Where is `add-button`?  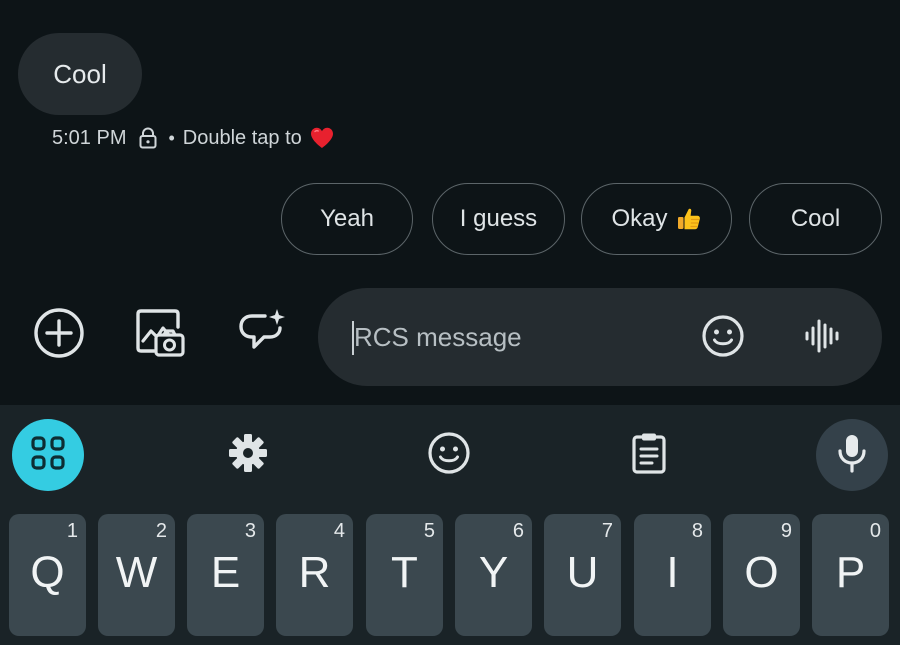 add-button is located at coordinates (59, 335).